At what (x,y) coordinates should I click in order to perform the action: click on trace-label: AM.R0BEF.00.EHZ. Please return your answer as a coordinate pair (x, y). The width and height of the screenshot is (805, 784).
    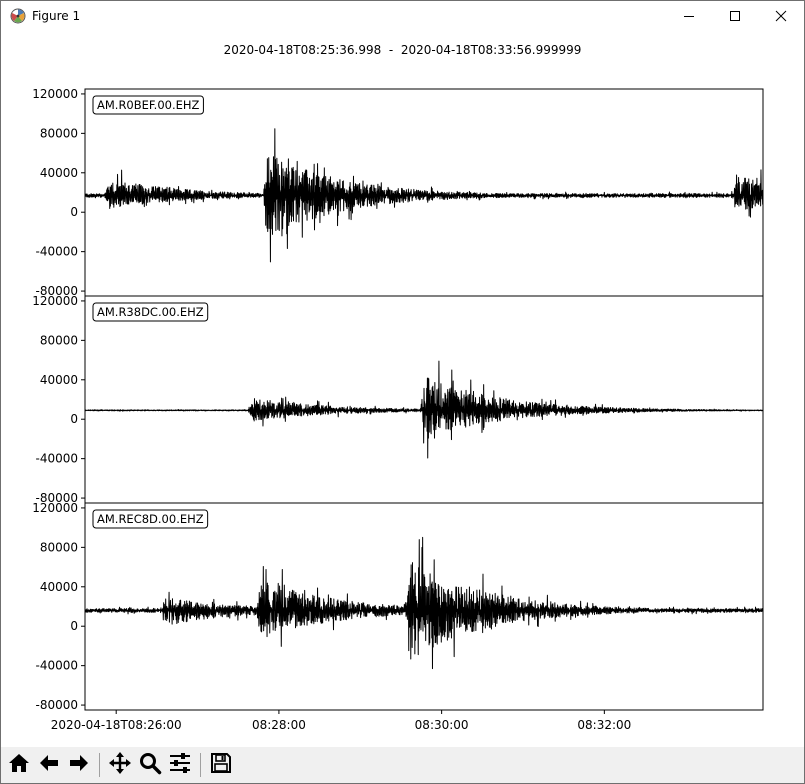
    Looking at the image, I should click on (148, 105).